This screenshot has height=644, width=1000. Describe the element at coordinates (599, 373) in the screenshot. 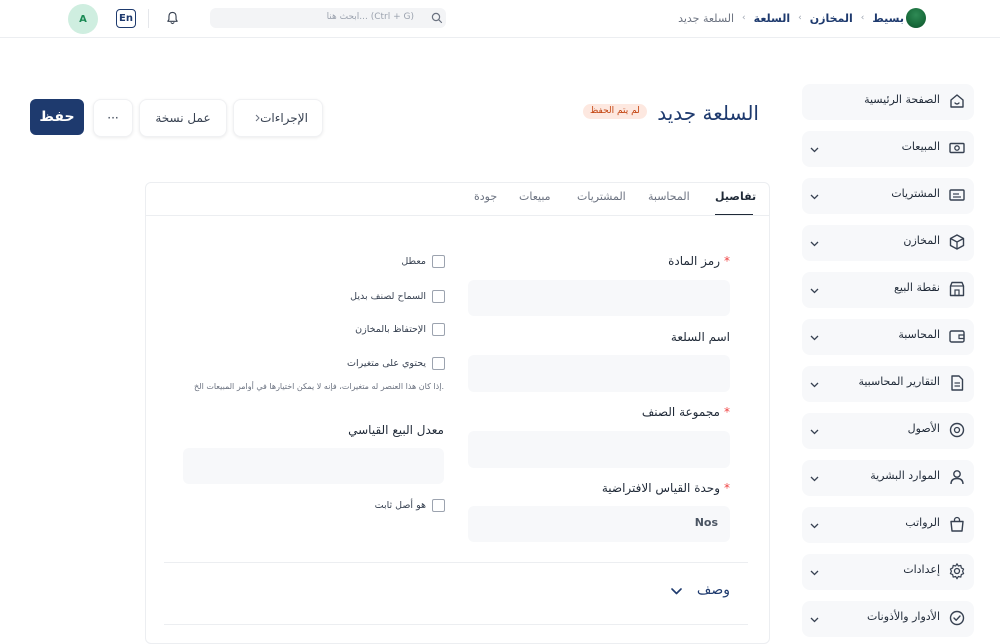

I see `item-name-input` at that location.